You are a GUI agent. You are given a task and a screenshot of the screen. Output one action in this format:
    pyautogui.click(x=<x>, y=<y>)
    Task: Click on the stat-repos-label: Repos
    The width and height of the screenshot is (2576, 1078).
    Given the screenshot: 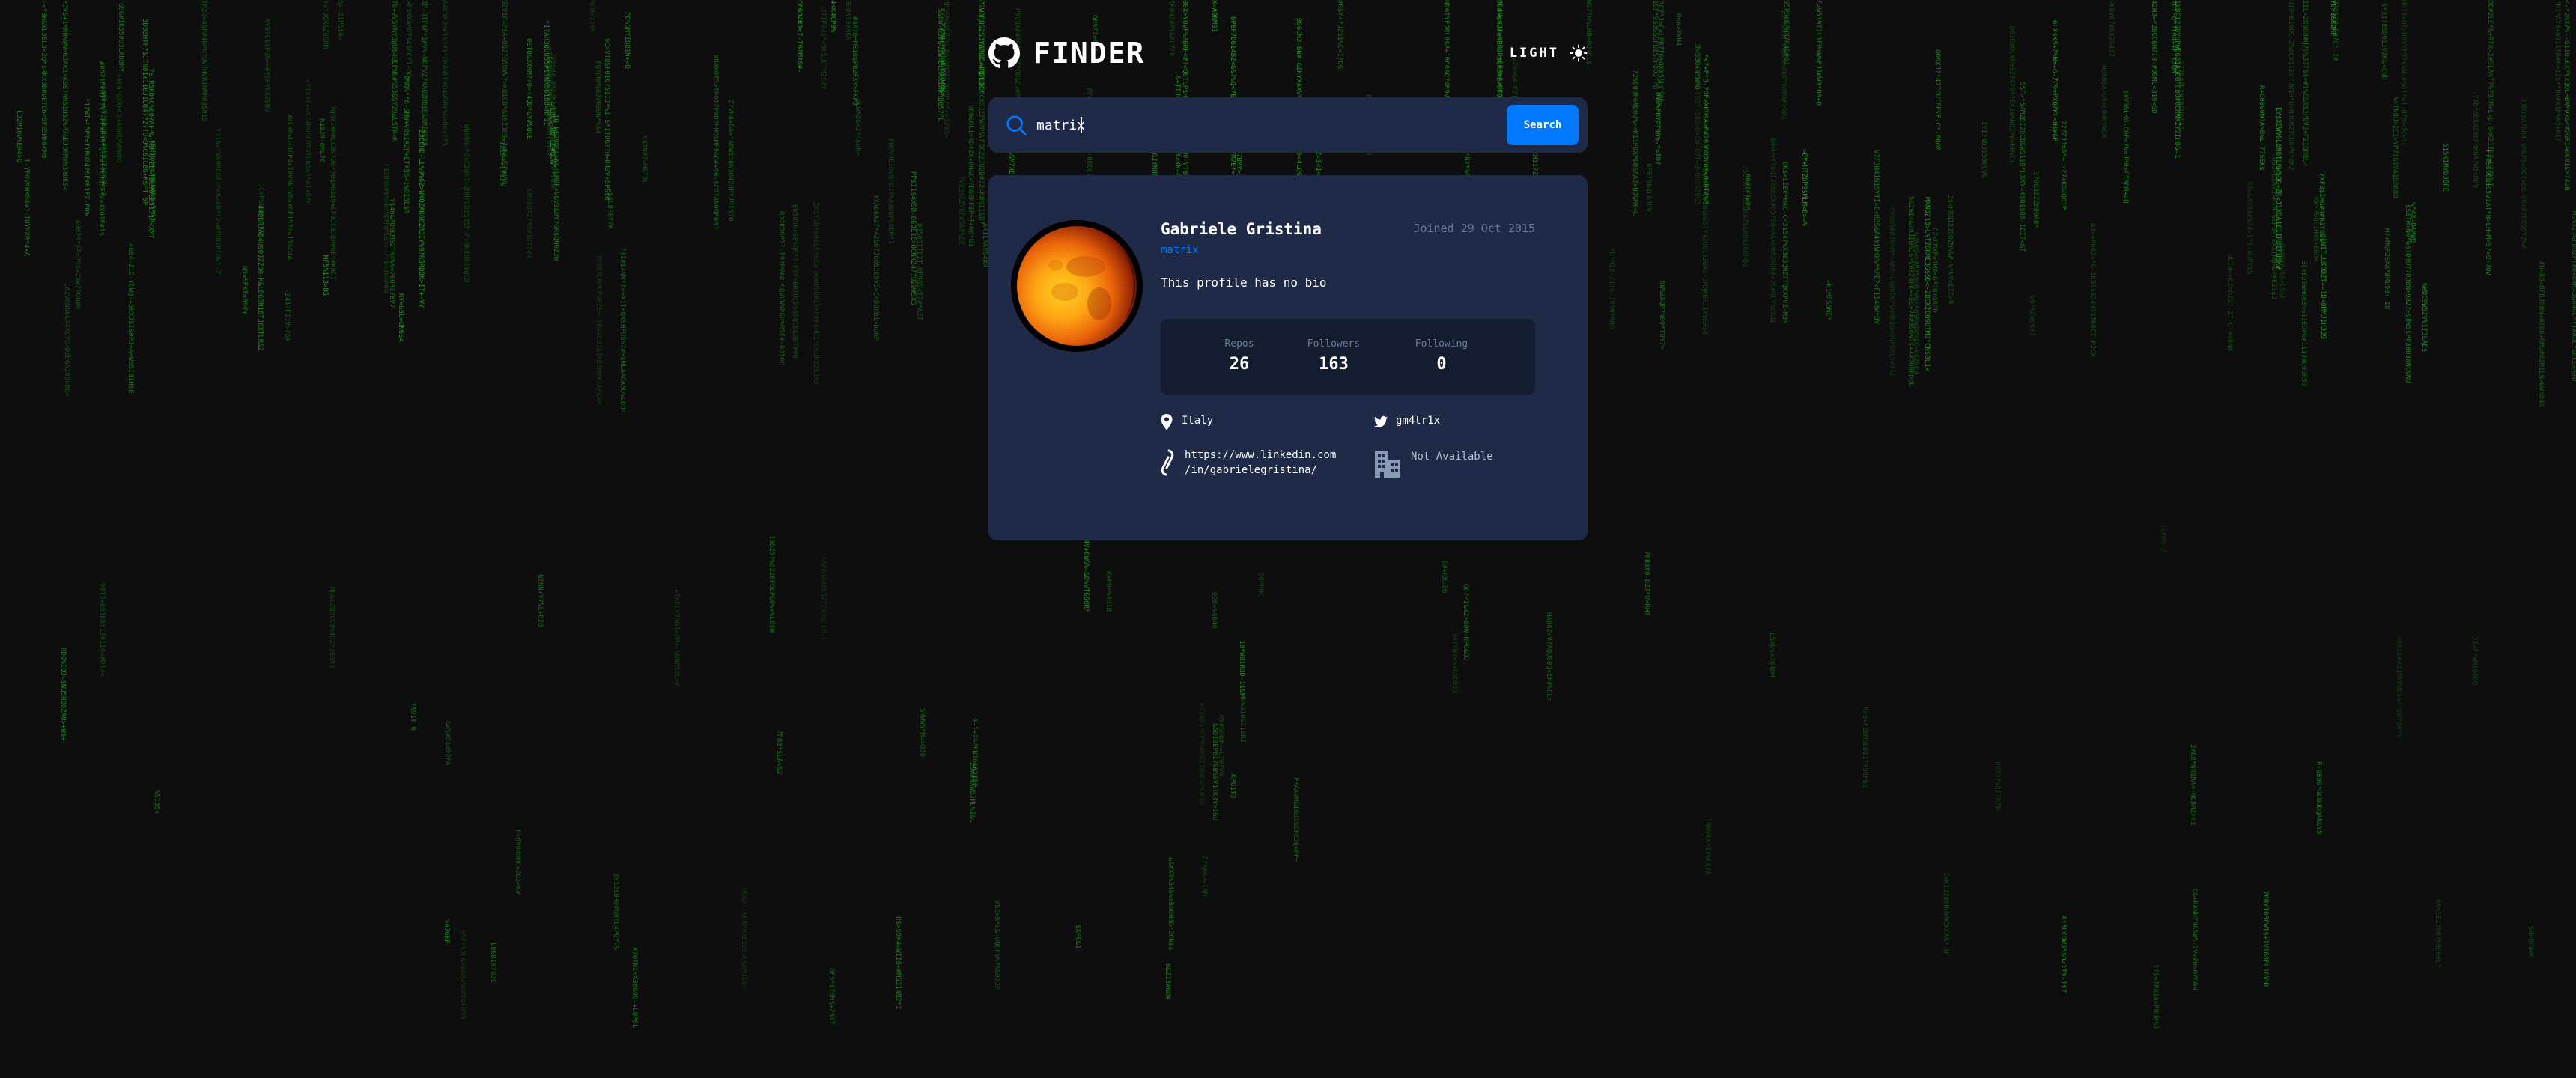 What is the action you would take?
    pyautogui.click(x=1239, y=344)
    